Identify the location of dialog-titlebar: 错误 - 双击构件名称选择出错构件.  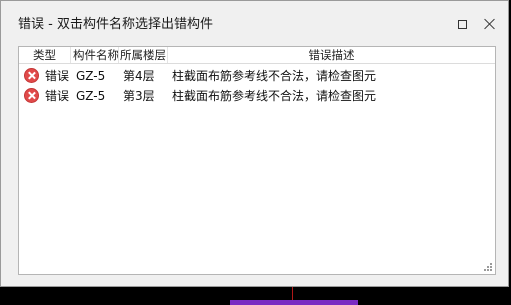
(254, 23).